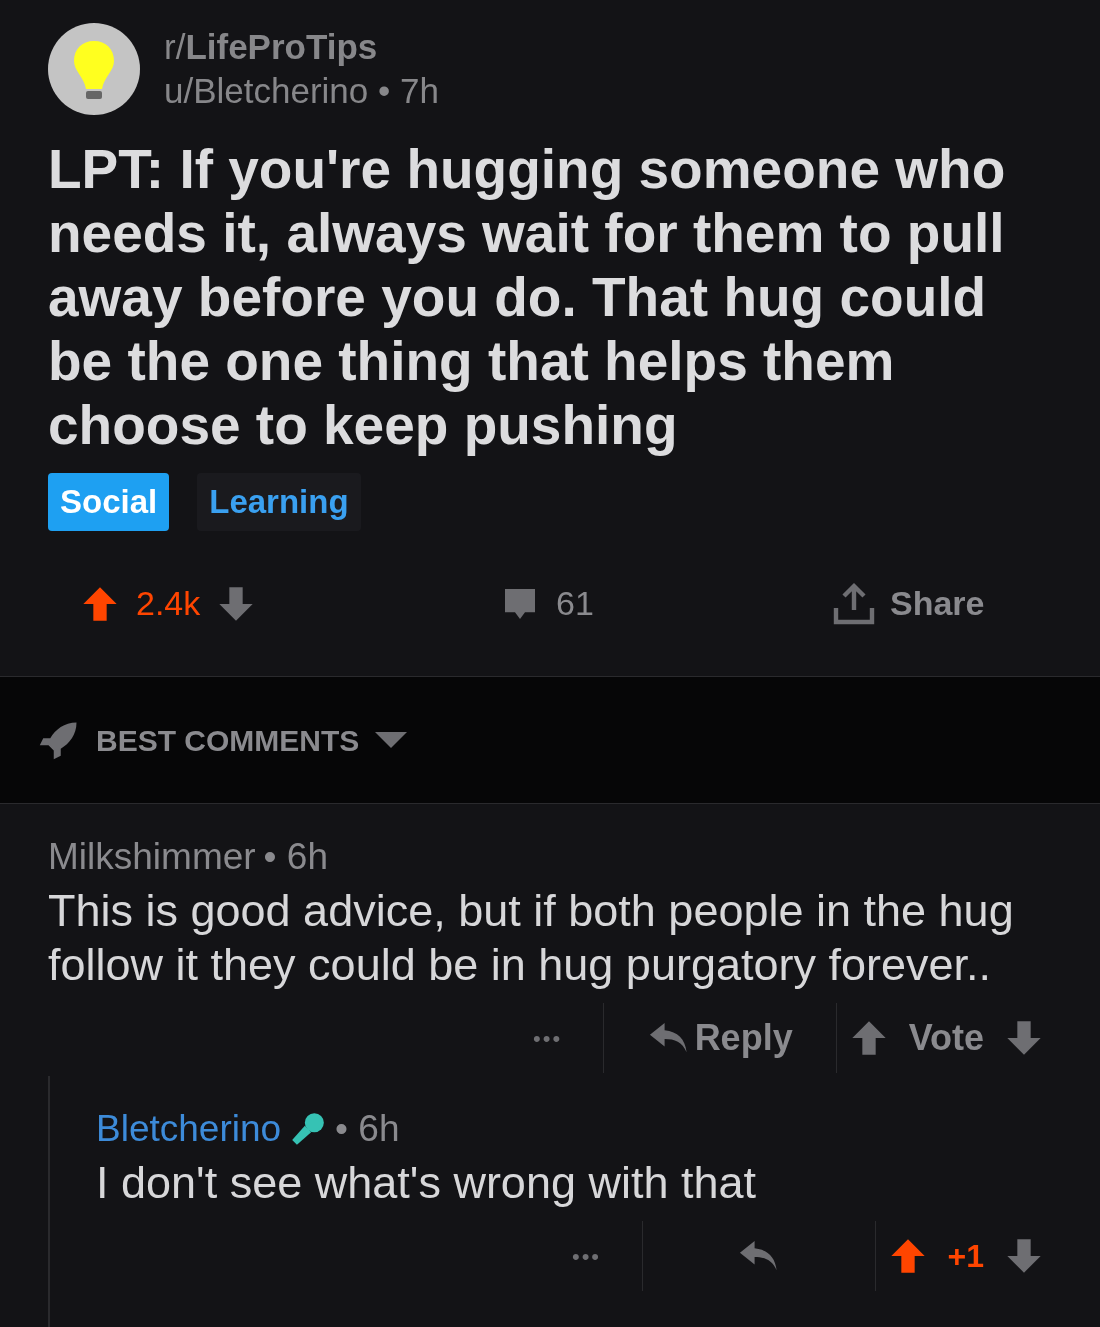  I want to click on sort-comments-button: BEST COMMENTS, so click(223, 740).